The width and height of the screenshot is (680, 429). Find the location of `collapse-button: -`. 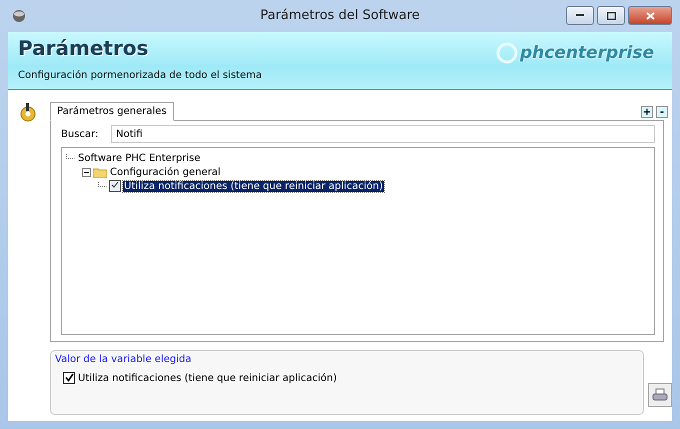

collapse-button: - is located at coordinates (662, 112).